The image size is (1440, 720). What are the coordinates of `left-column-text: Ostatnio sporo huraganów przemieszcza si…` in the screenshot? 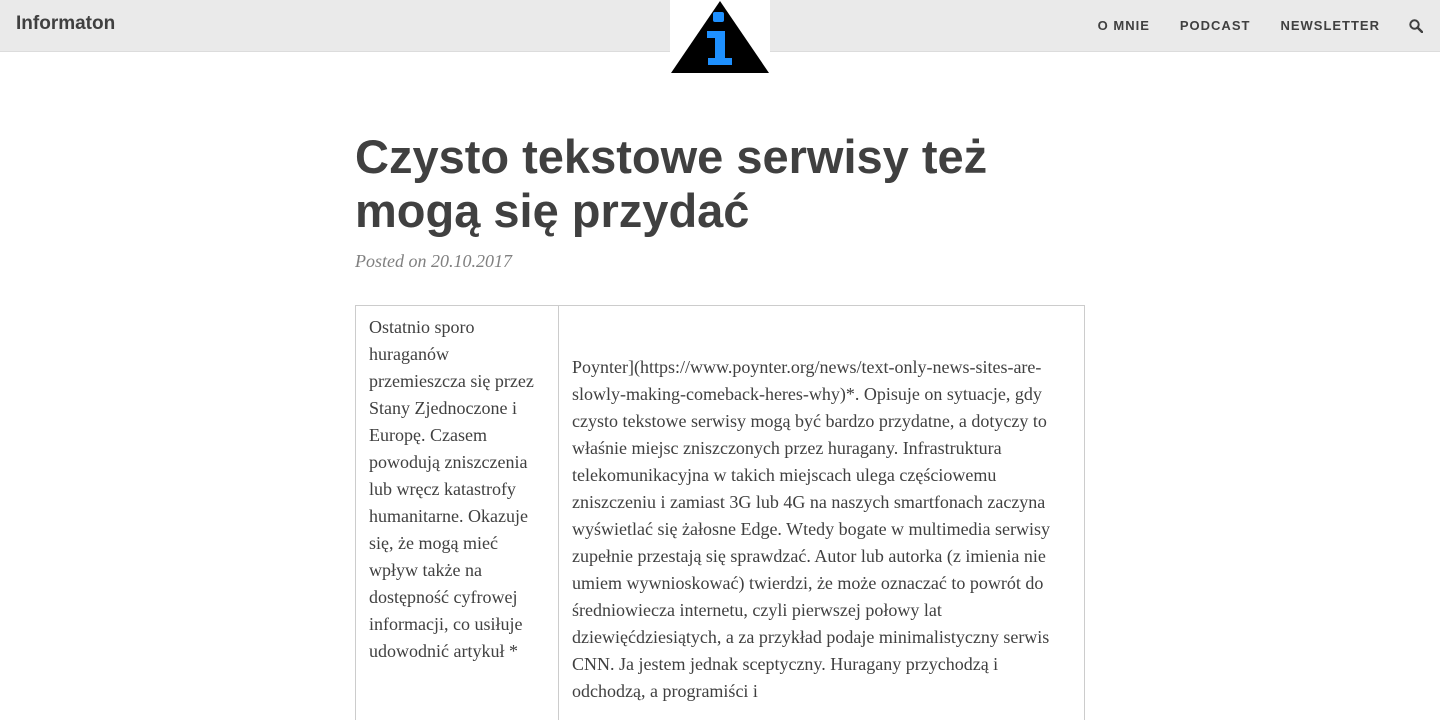 It's located at (451, 489).